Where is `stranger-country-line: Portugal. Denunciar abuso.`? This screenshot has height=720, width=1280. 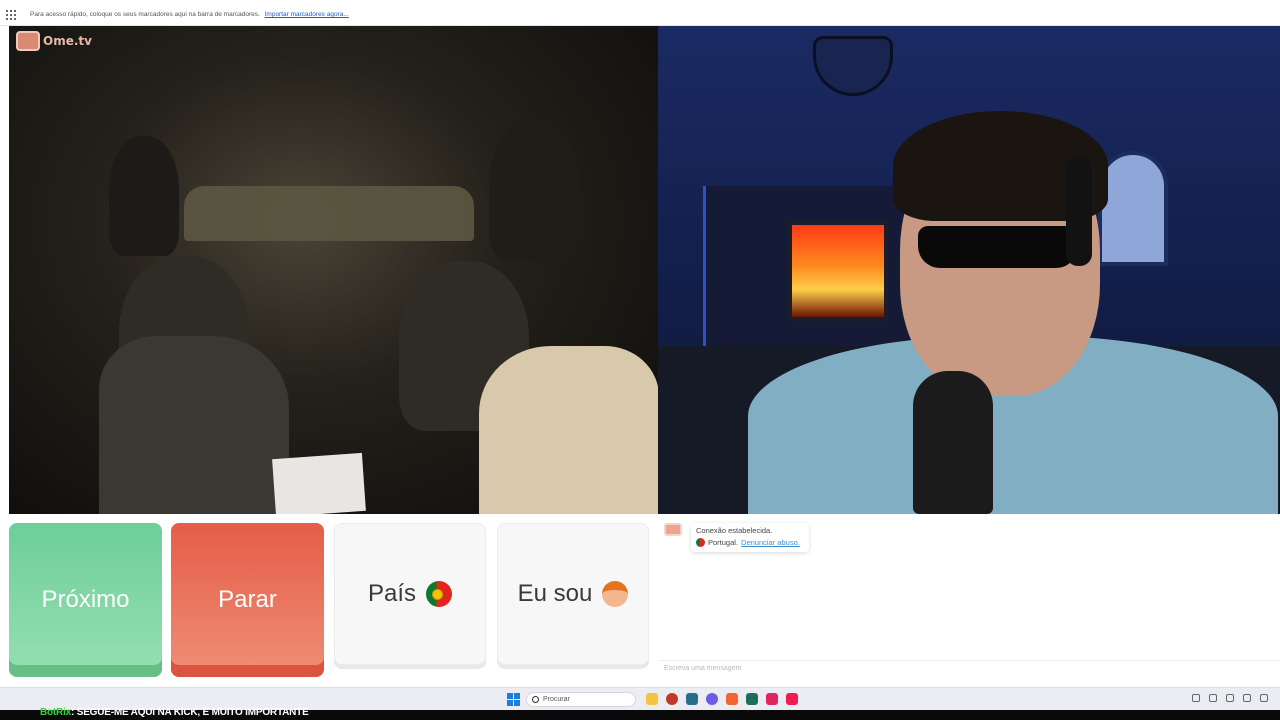 stranger-country-line: Portugal. Denunciar abuso. is located at coordinates (750, 542).